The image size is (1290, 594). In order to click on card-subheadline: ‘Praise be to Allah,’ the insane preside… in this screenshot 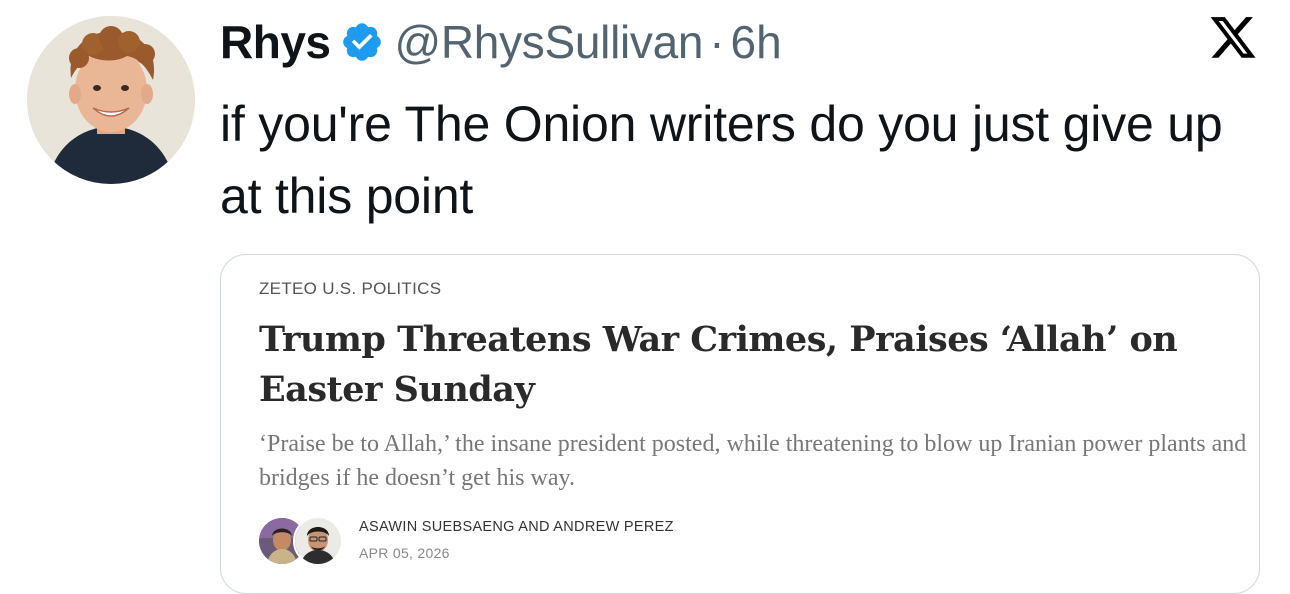, I will do `click(753, 461)`.